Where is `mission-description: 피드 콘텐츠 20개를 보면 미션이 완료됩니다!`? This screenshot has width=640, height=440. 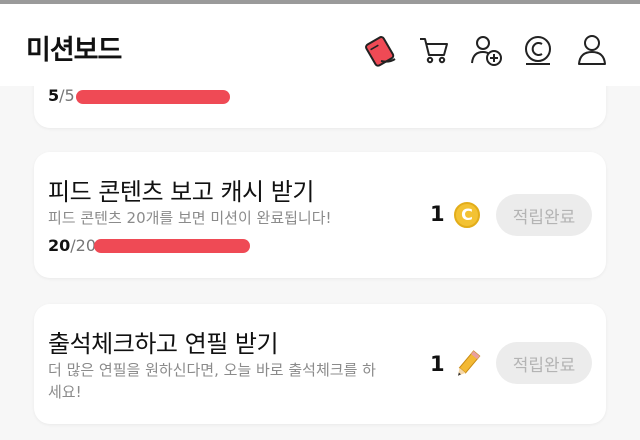 mission-description: 피드 콘텐츠 20개를 보면 미션이 완료됩니다! is located at coordinates (190, 218).